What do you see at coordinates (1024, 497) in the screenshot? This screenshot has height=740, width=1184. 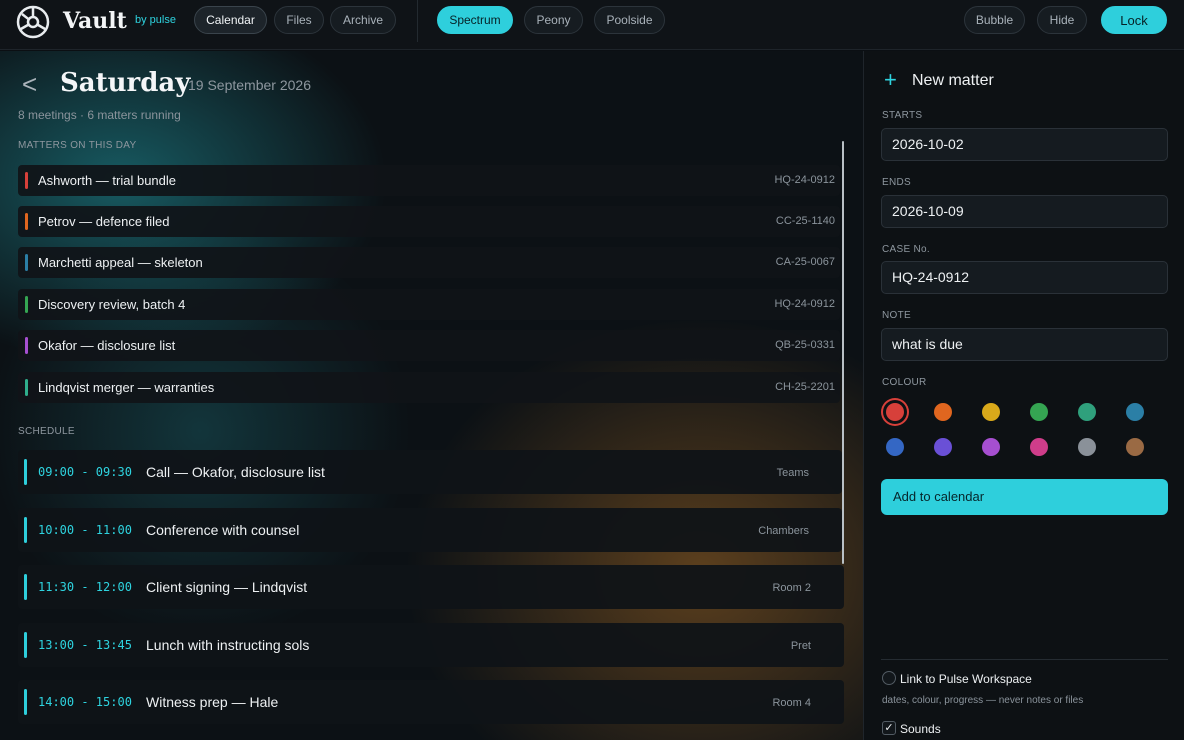 I see `add-to-calendar-button: Add to calendar` at bounding box center [1024, 497].